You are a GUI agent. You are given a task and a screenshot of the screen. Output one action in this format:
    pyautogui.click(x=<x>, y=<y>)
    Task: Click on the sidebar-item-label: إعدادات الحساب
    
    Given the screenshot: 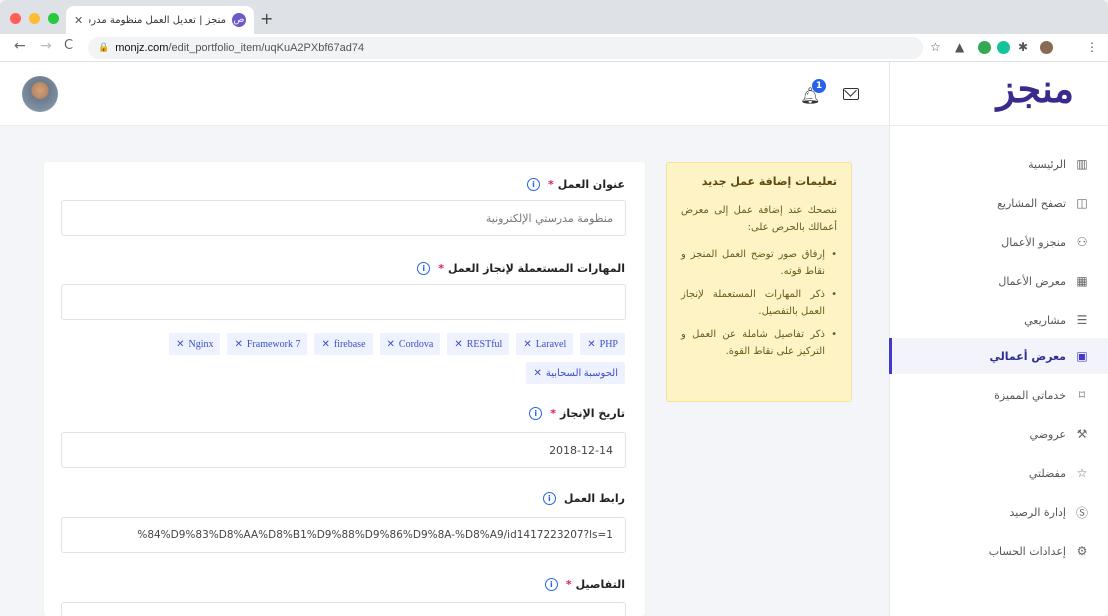 What is the action you would take?
    pyautogui.click(x=1027, y=551)
    